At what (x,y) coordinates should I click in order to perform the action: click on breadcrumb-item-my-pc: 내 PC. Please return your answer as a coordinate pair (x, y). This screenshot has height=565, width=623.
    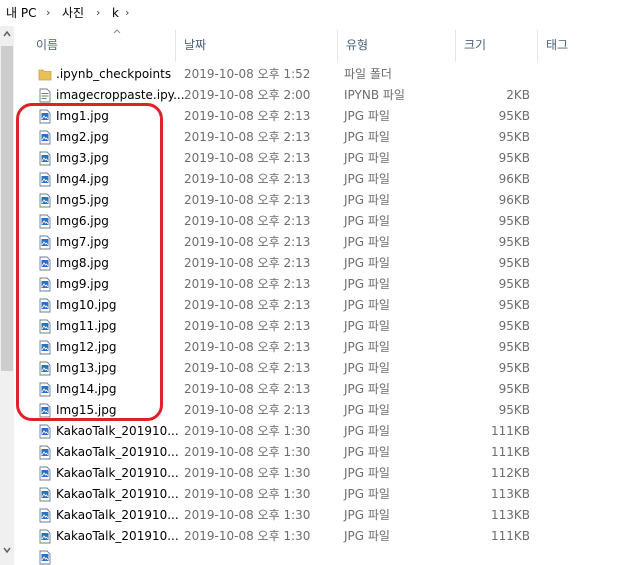
    Looking at the image, I should click on (21, 13).